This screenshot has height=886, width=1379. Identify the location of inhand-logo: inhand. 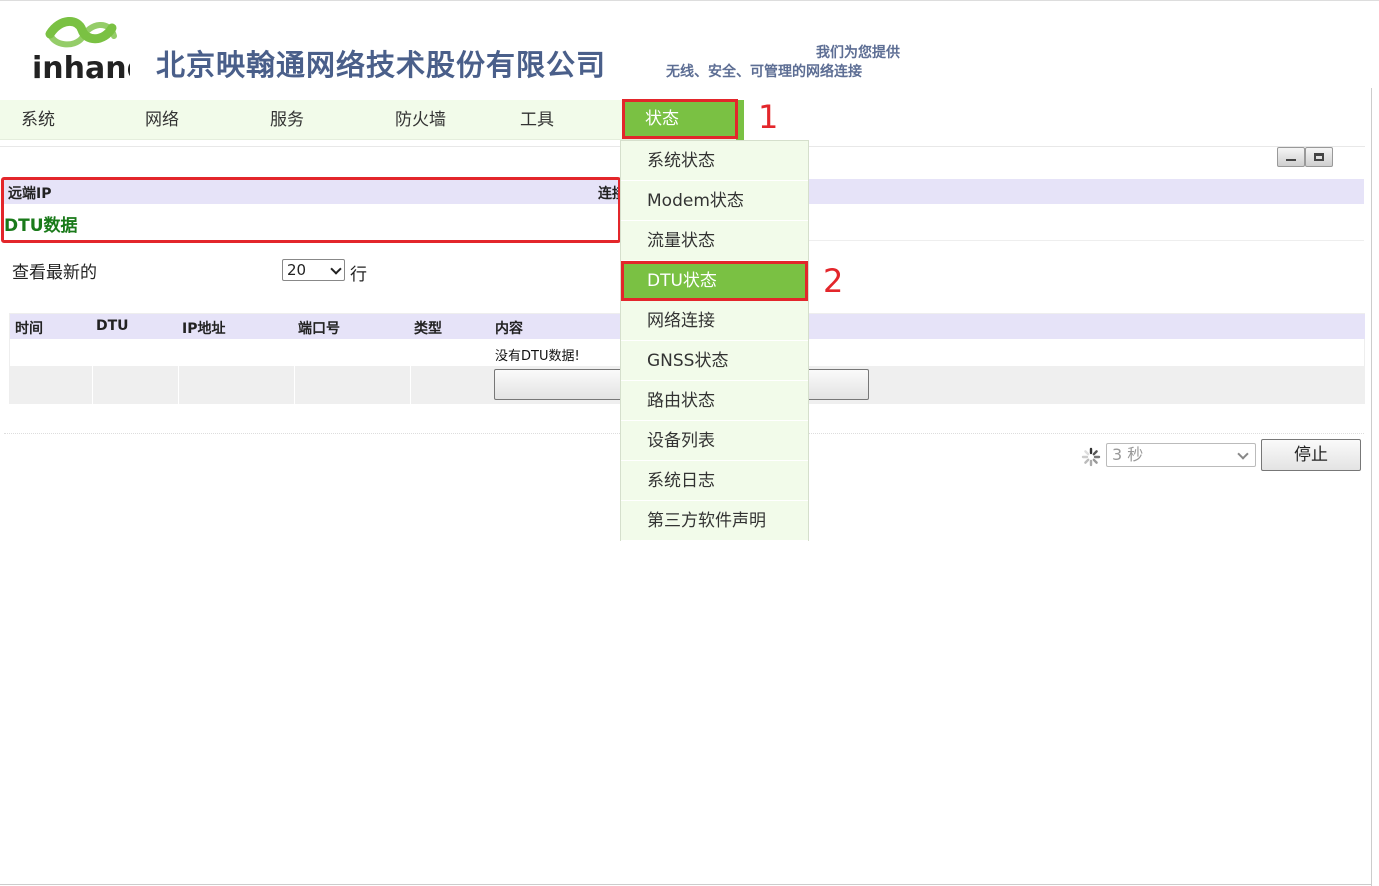
(89, 54).